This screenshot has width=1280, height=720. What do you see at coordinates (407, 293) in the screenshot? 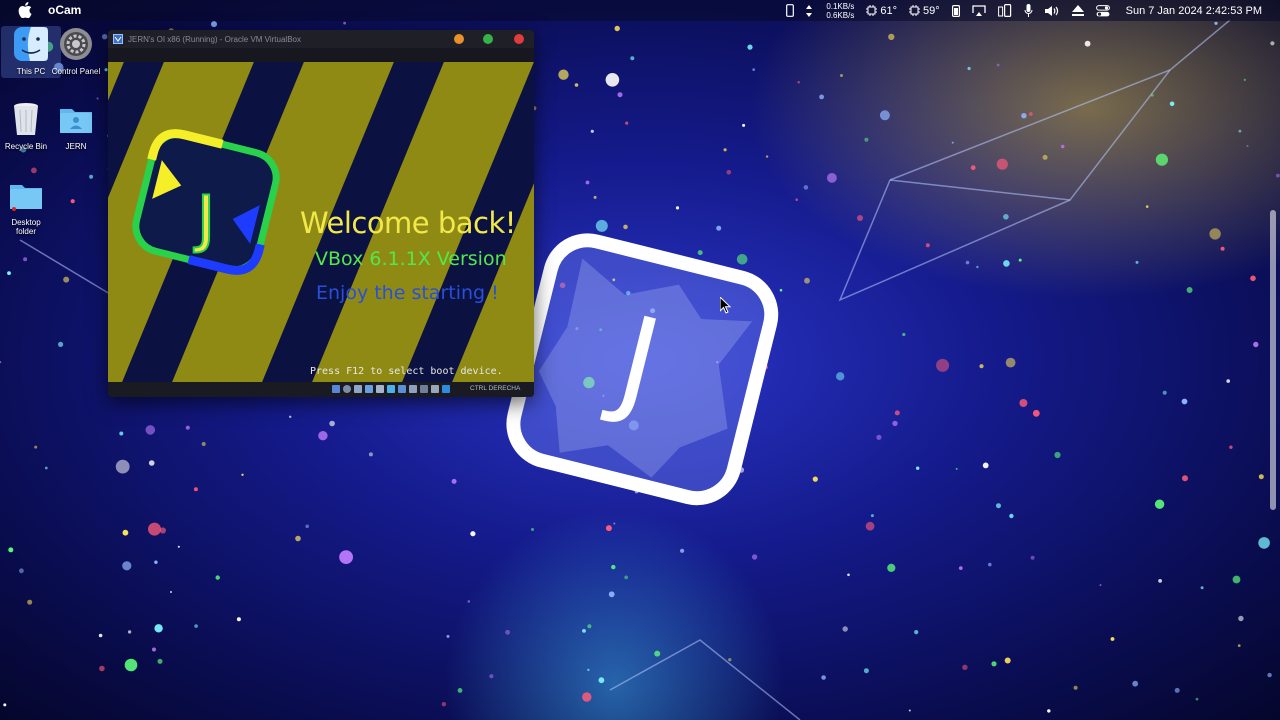
I see `enjoy-text: Enjoy the starting !` at bounding box center [407, 293].